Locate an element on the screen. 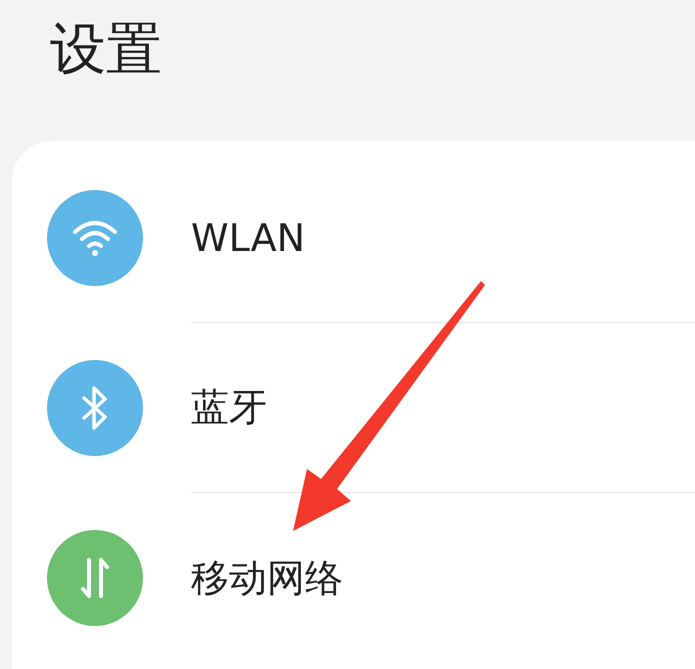  page-title: 设置 is located at coordinates (106, 50).